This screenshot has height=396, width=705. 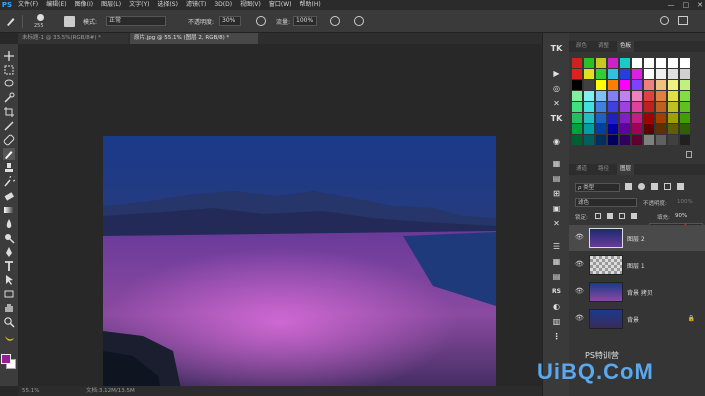 What do you see at coordinates (9, 154) in the screenshot?
I see `brush-tool` at bounding box center [9, 154].